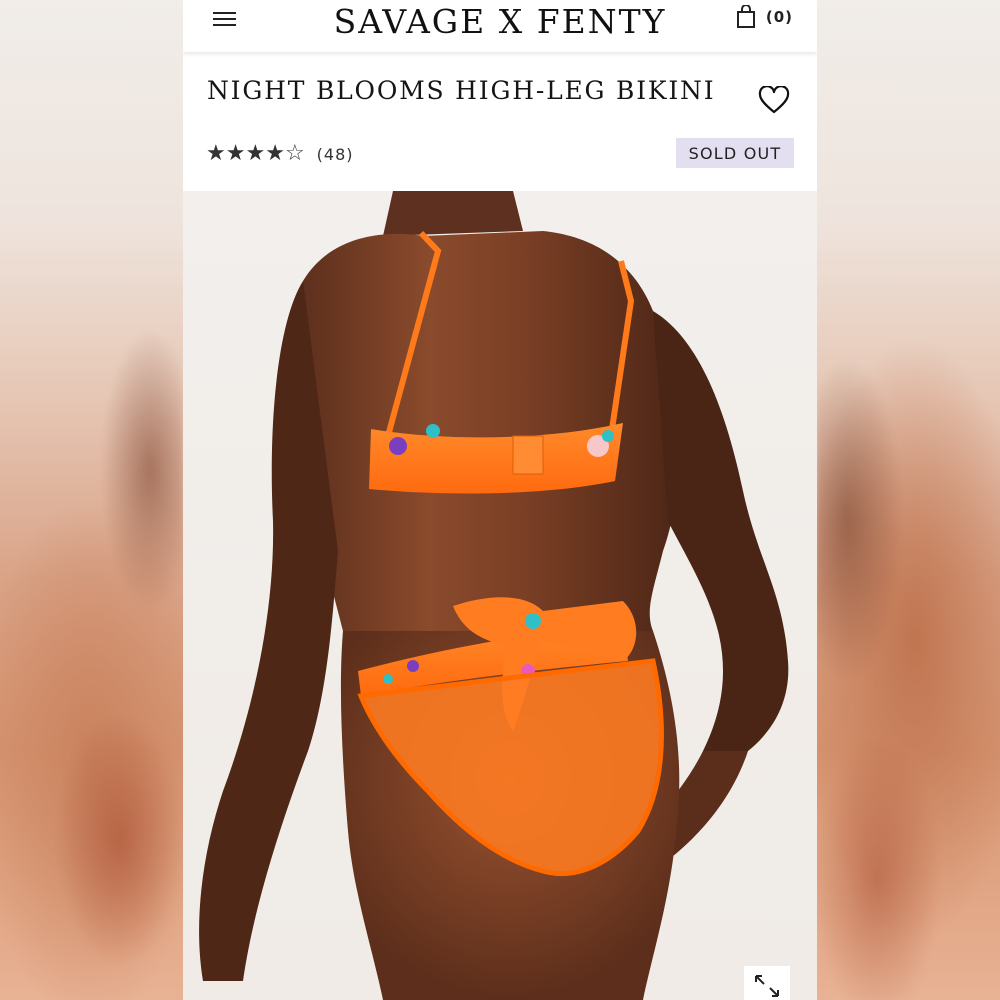 This screenshot has width=1000, height=1000. What do you see at coordinates (500, 21) in the screenshot?
I see `brand-logo: SAVAGE X FENTY` at bounding box center [500, 21].